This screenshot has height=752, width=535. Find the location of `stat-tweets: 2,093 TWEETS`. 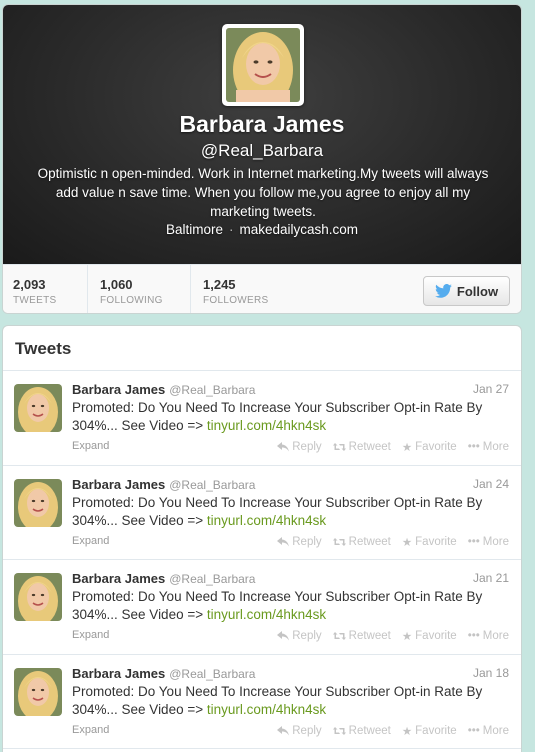

stat-tweets: 2,093 TWEETS is located at coordinates (45, 289).